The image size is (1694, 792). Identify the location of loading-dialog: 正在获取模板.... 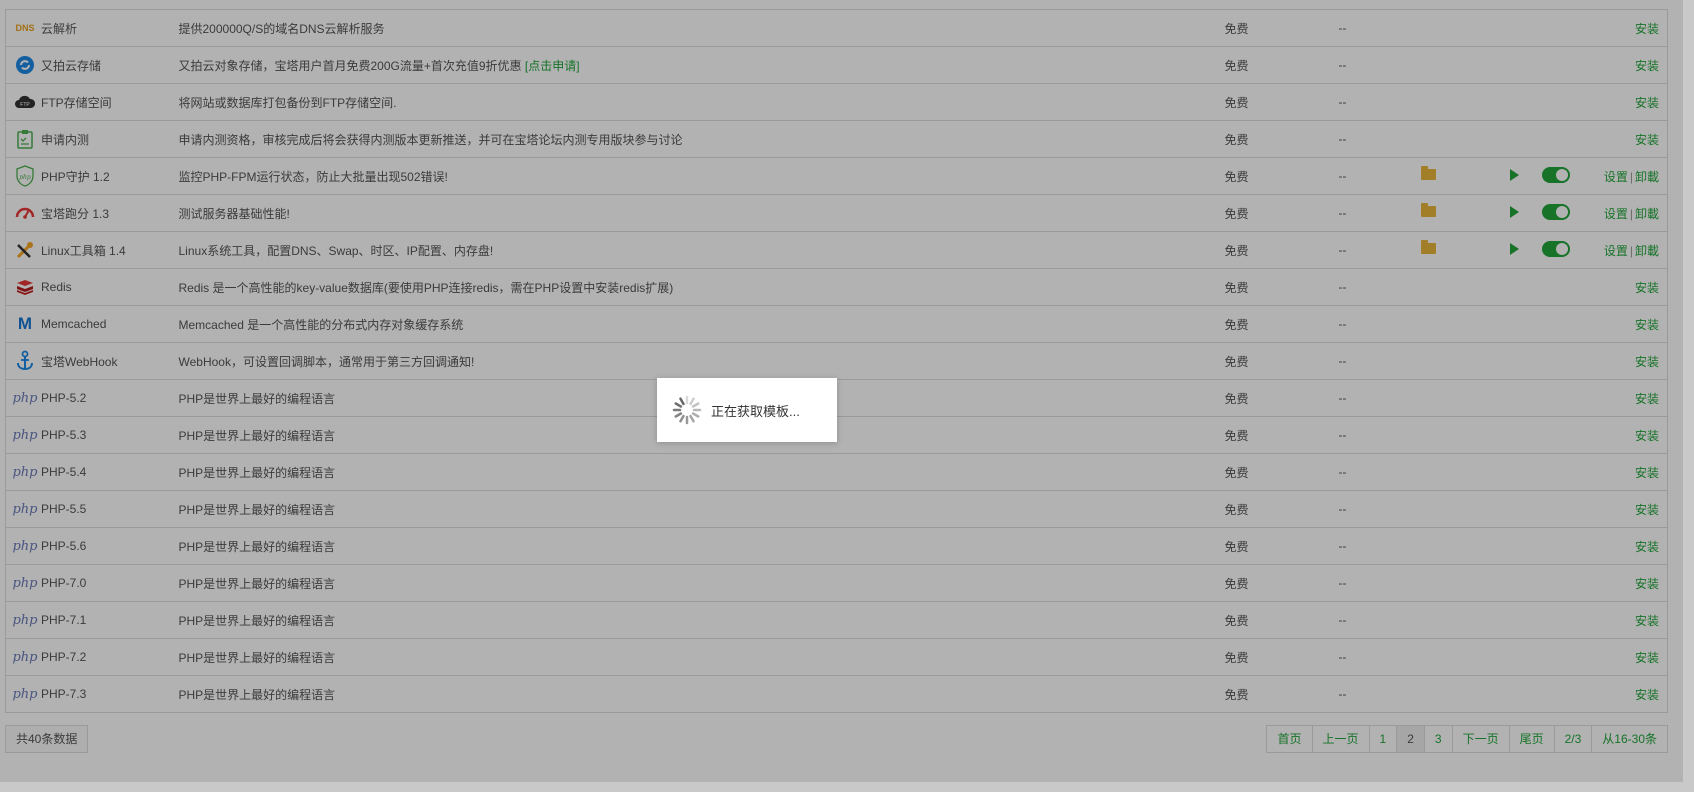
(747, 410).